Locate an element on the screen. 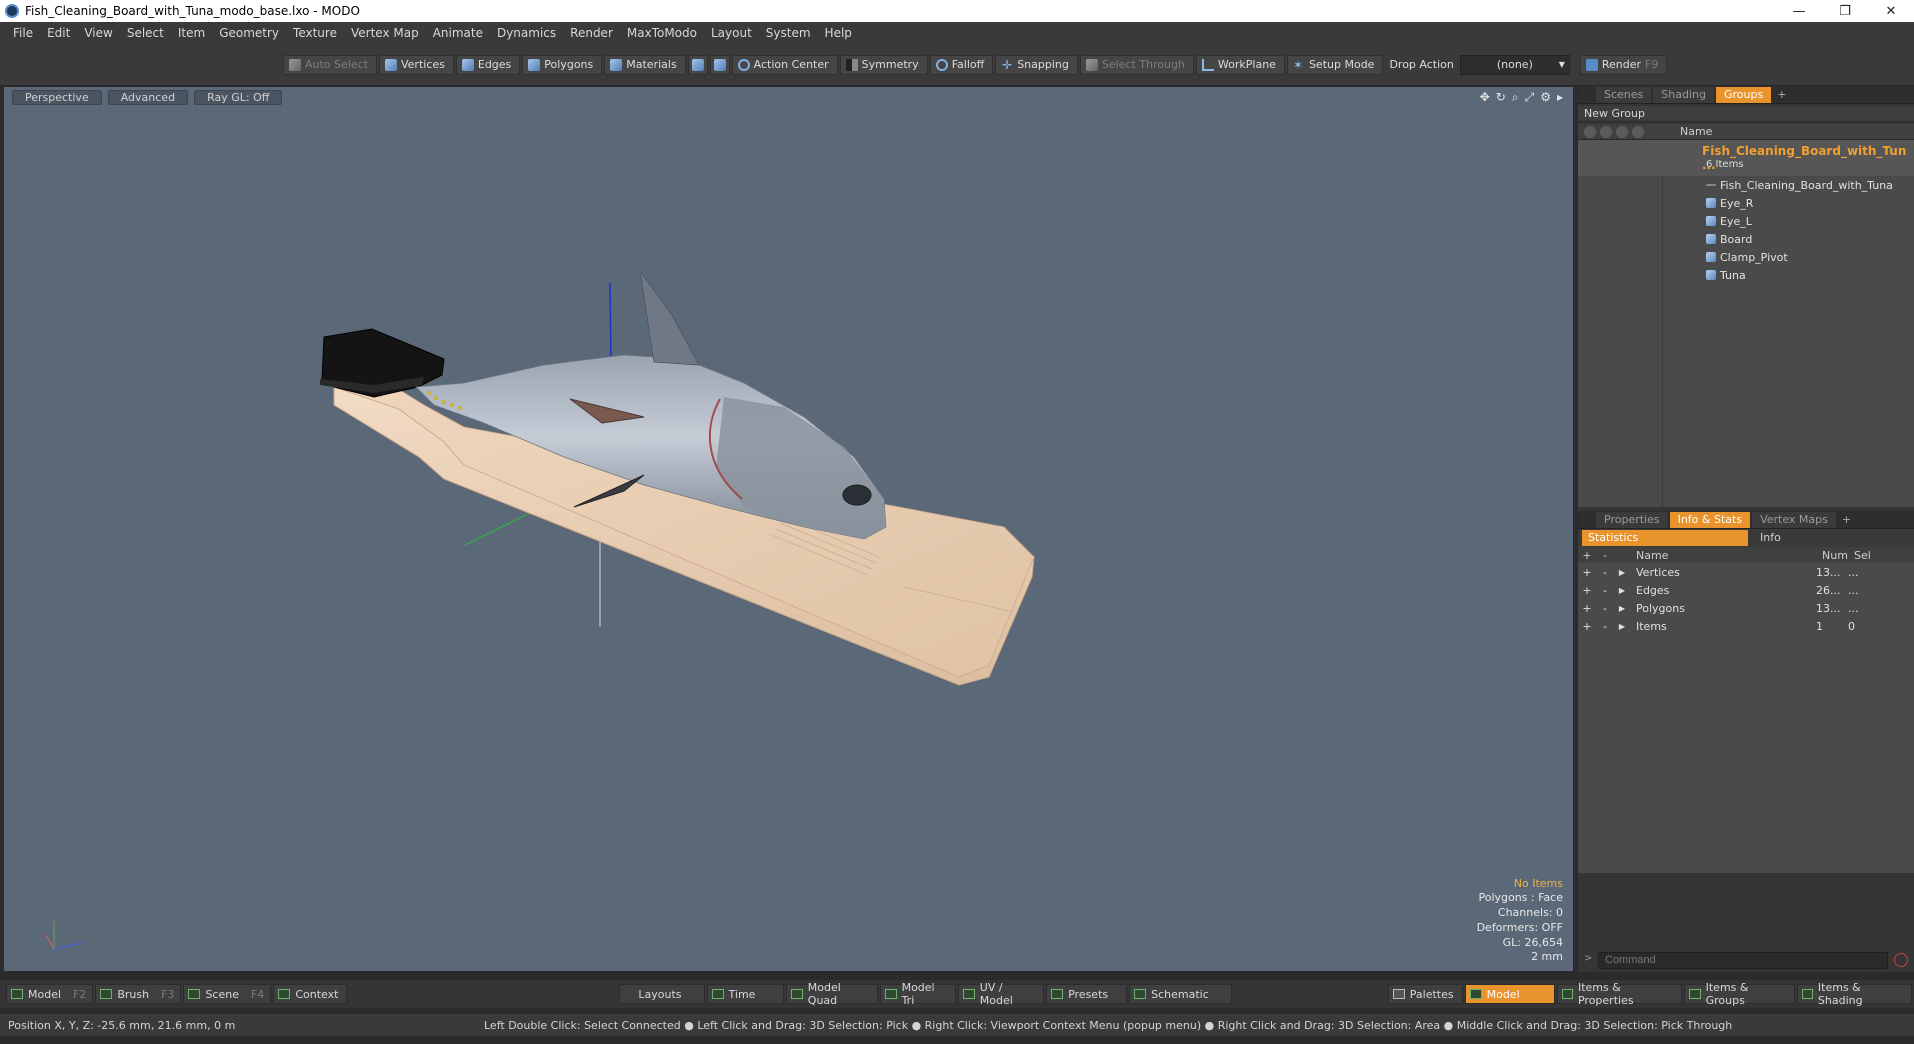 This screenshot has width=1914, height=1044. render-toggle-icon is located at coordinates (1606, 131).